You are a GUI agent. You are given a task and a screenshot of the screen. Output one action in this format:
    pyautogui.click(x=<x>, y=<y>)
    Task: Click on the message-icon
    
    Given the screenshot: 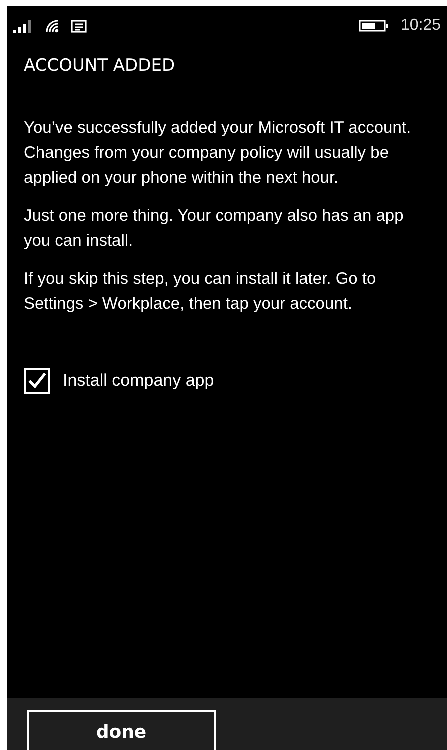 What is the action you would take?
    pyautogui.click(x=79, y=26)
    